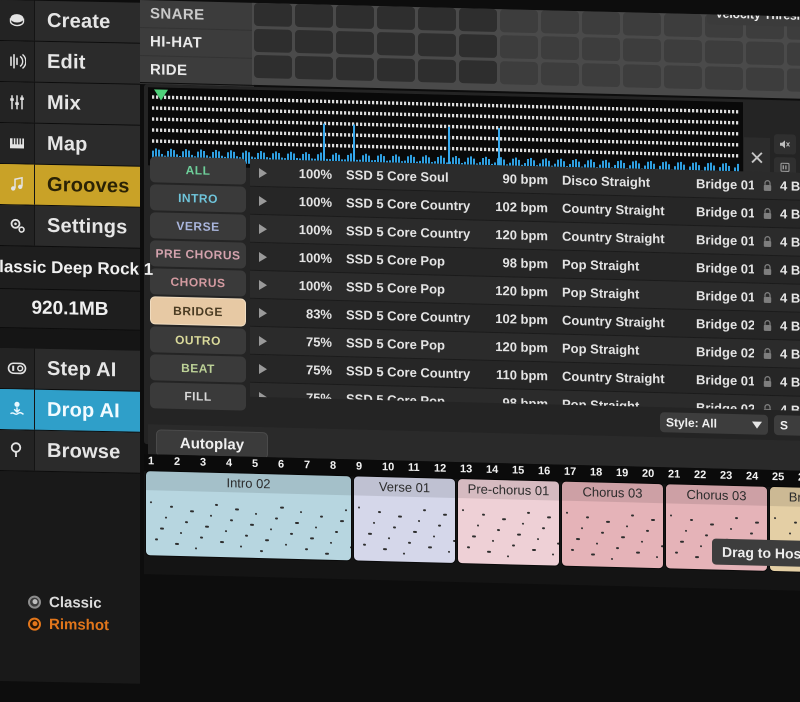  What do you see at coordinates (198, 282) in the screenshot?
I see `filter-chorus: CHORUS` at bounding box center [198, 282].